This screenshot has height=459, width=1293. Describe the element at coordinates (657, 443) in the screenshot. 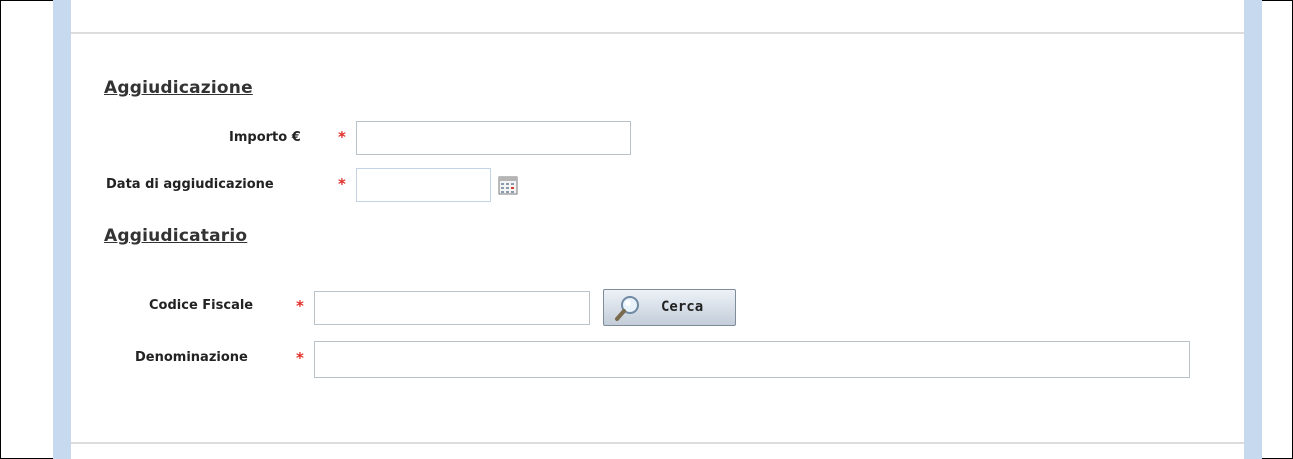

I see `bottom-divider` at that location.